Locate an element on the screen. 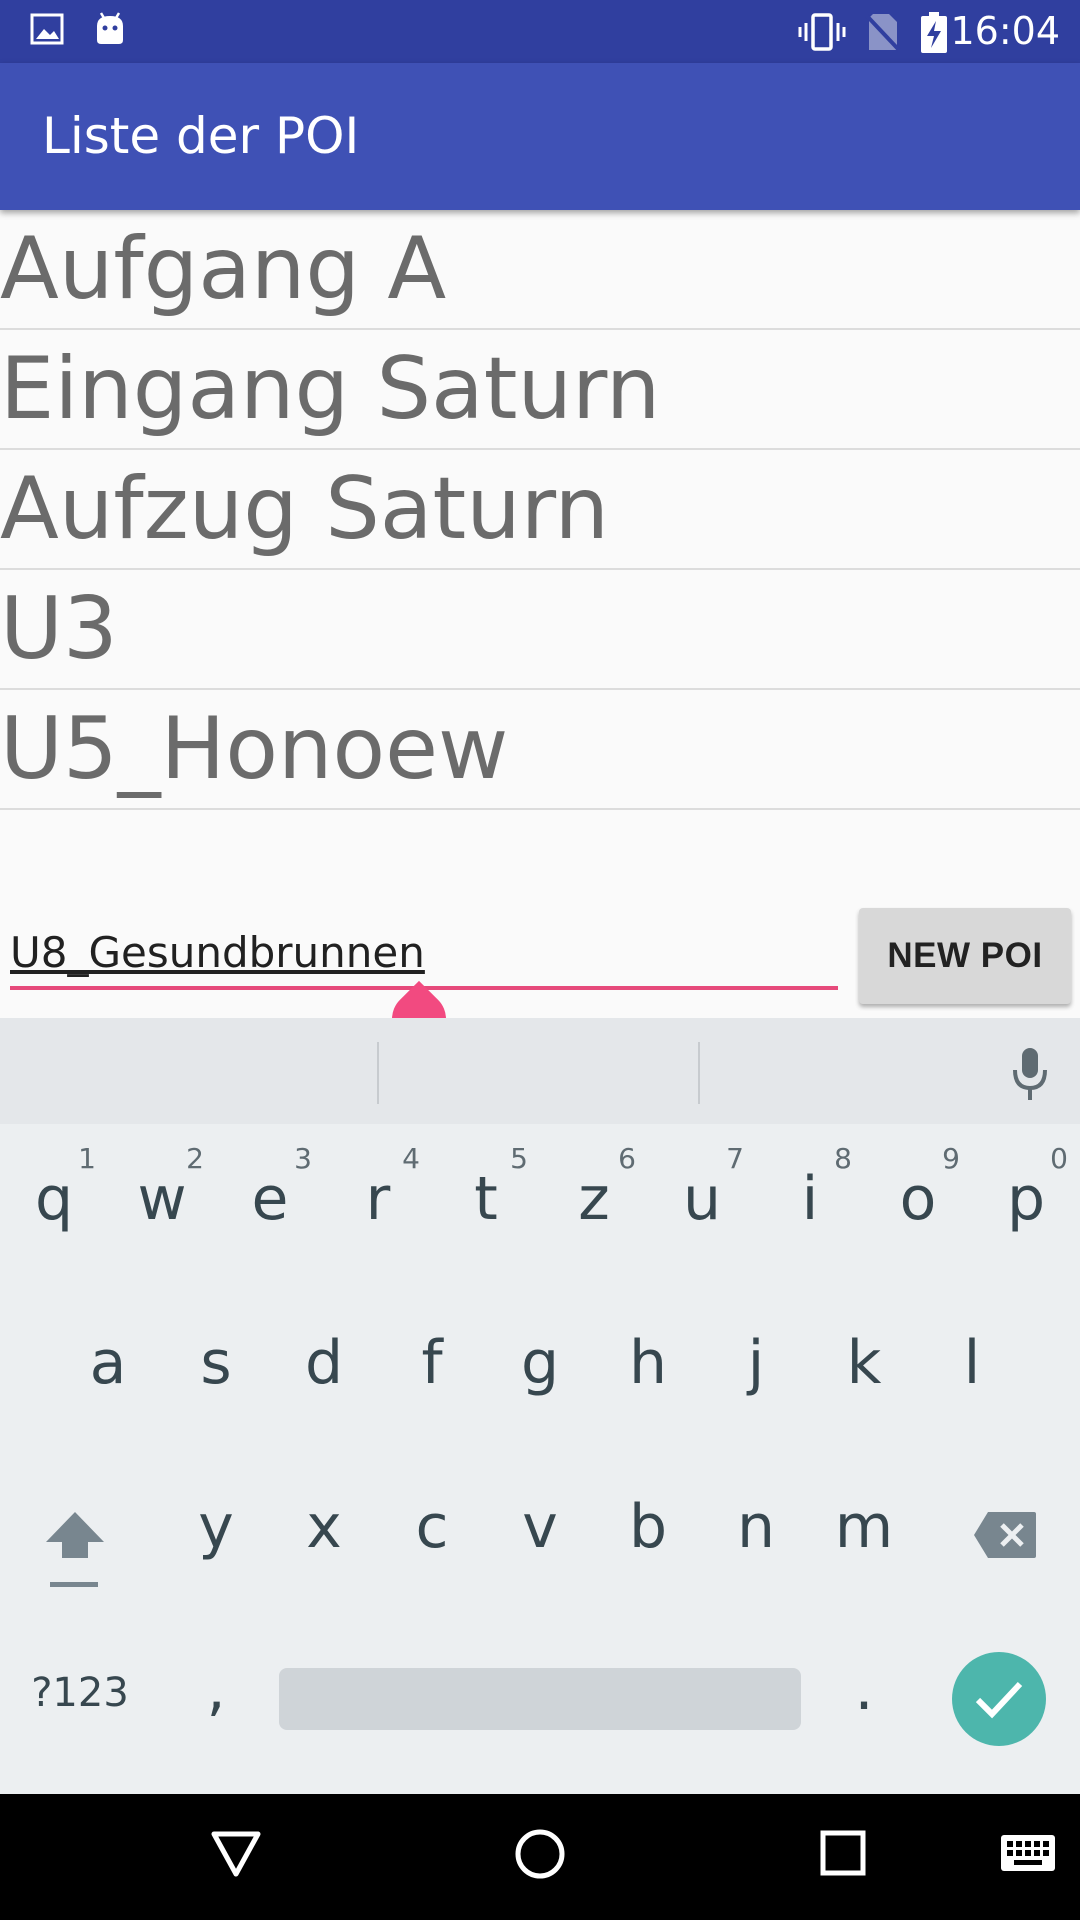  enter-key is located at coordinates (999, 1699).